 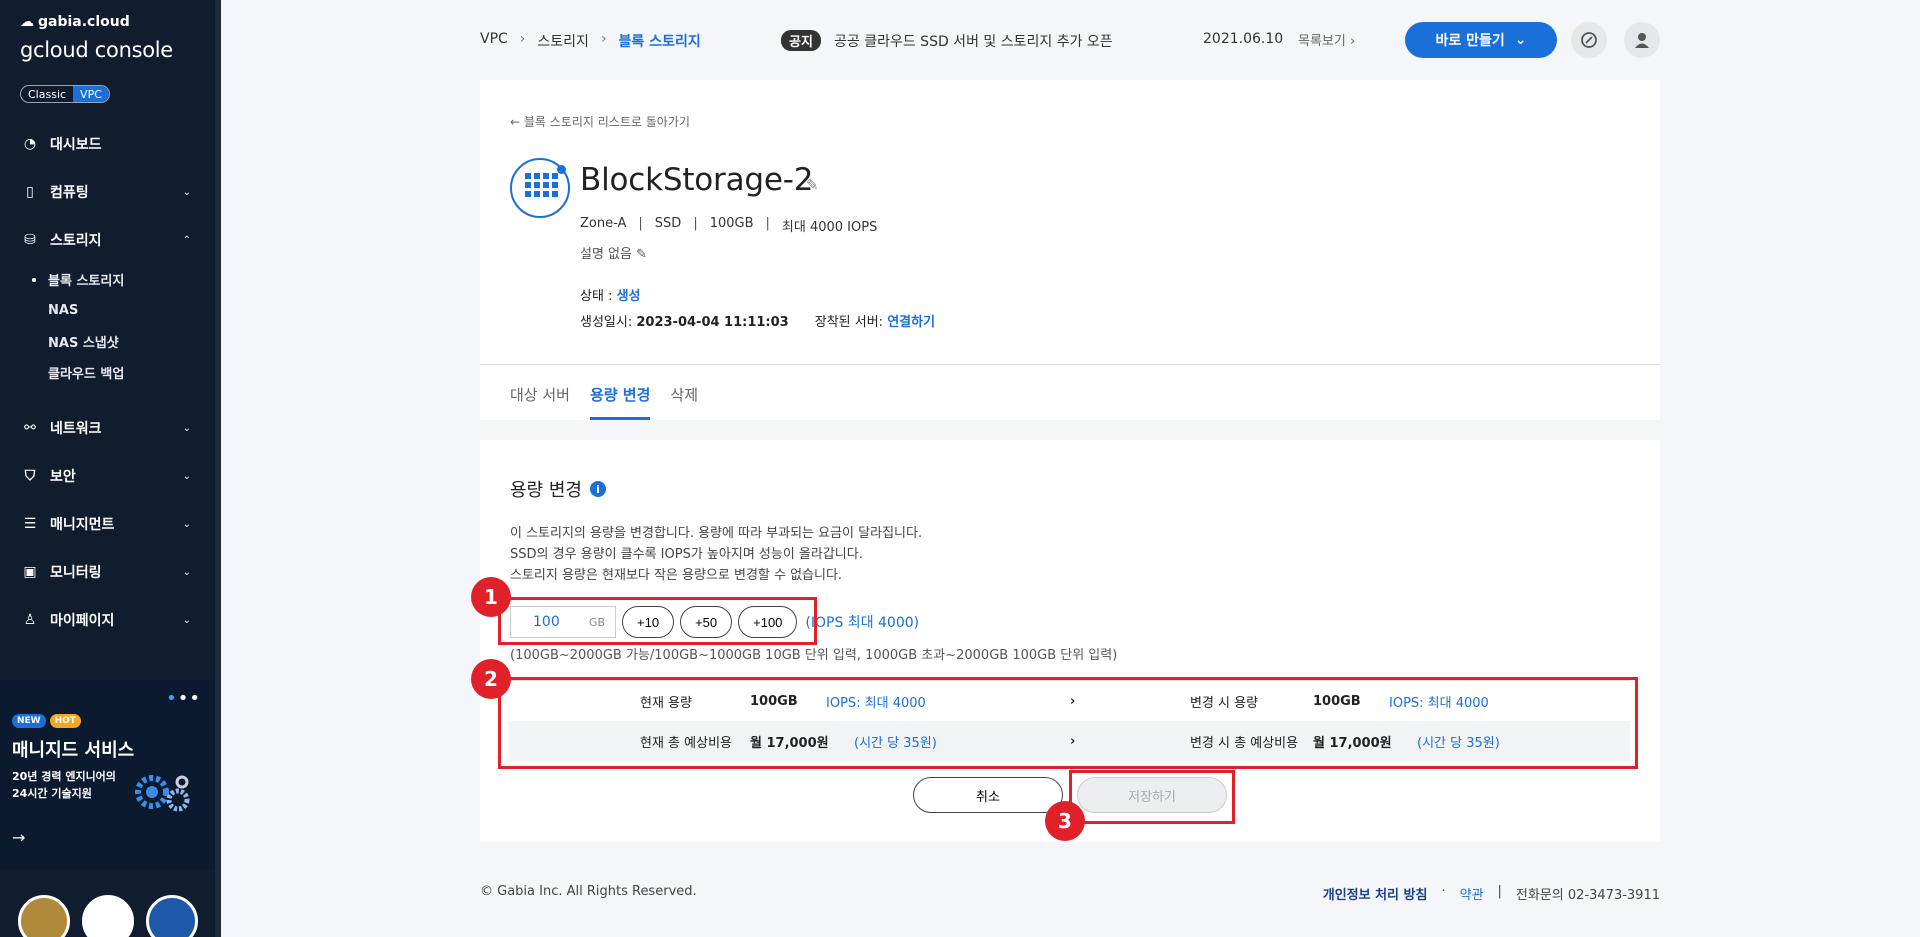 I want to click on info-icon: i, so click(x=597, y=489).